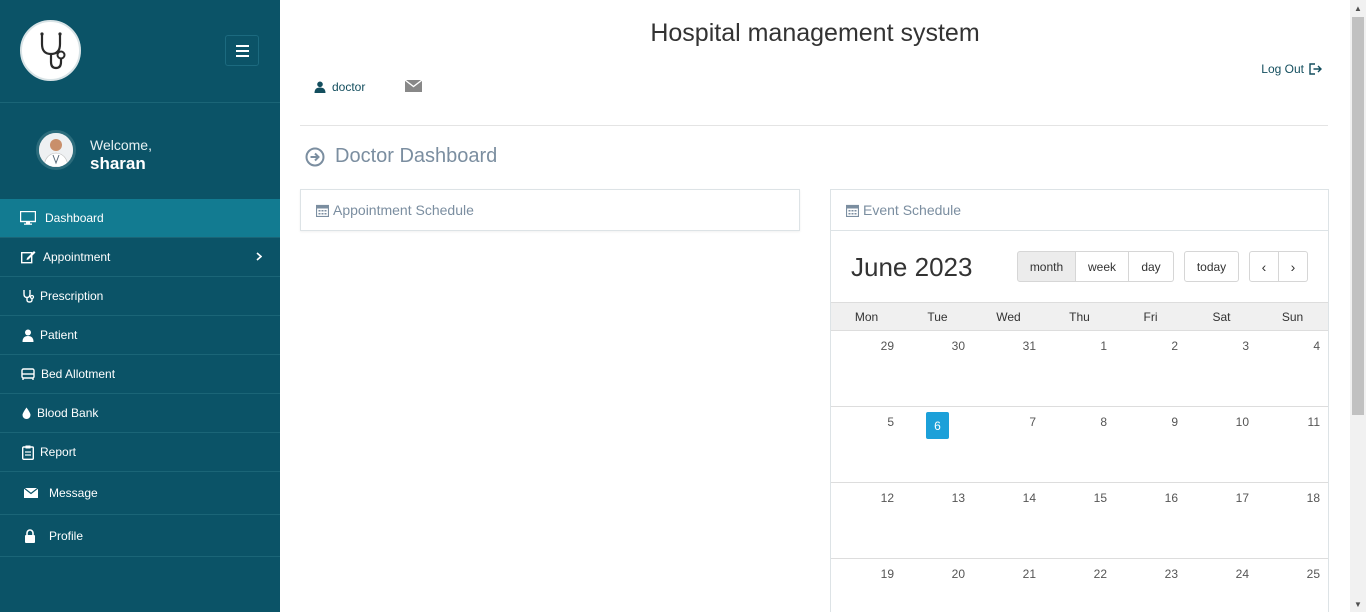 This screenshot has width=1366, height=612. I want to click on calendar-day-cell: 29, so click(866, 368).